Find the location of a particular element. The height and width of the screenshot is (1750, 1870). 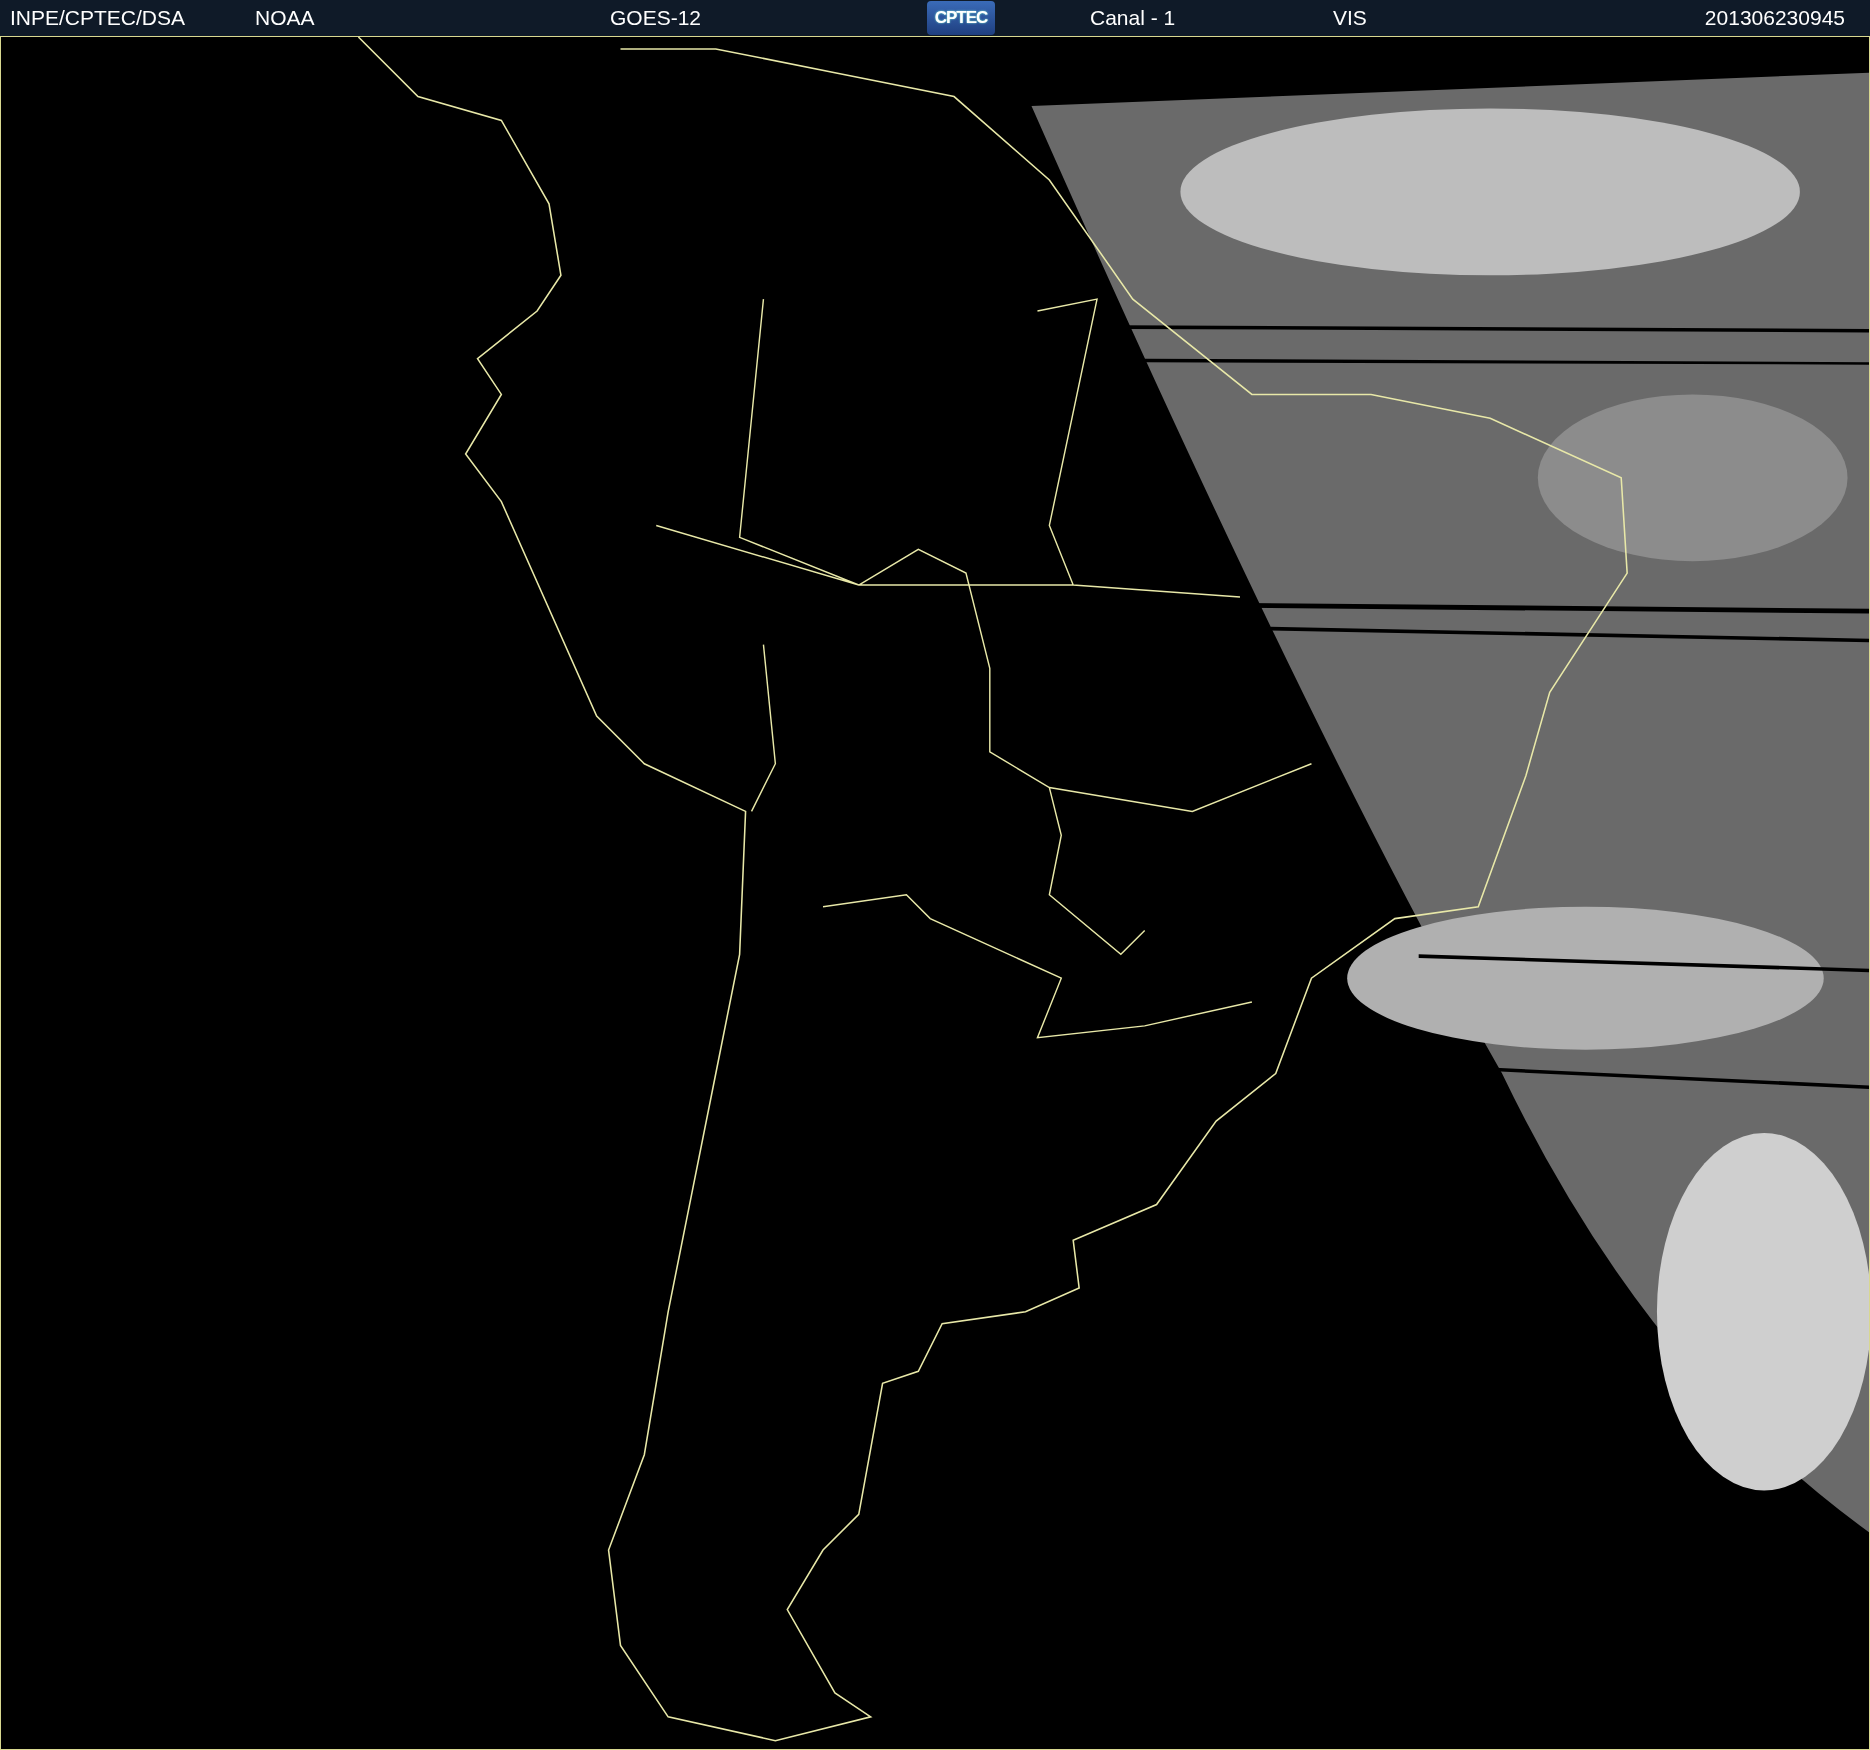

header-label: VIS is located at coordinates (1350, 18).